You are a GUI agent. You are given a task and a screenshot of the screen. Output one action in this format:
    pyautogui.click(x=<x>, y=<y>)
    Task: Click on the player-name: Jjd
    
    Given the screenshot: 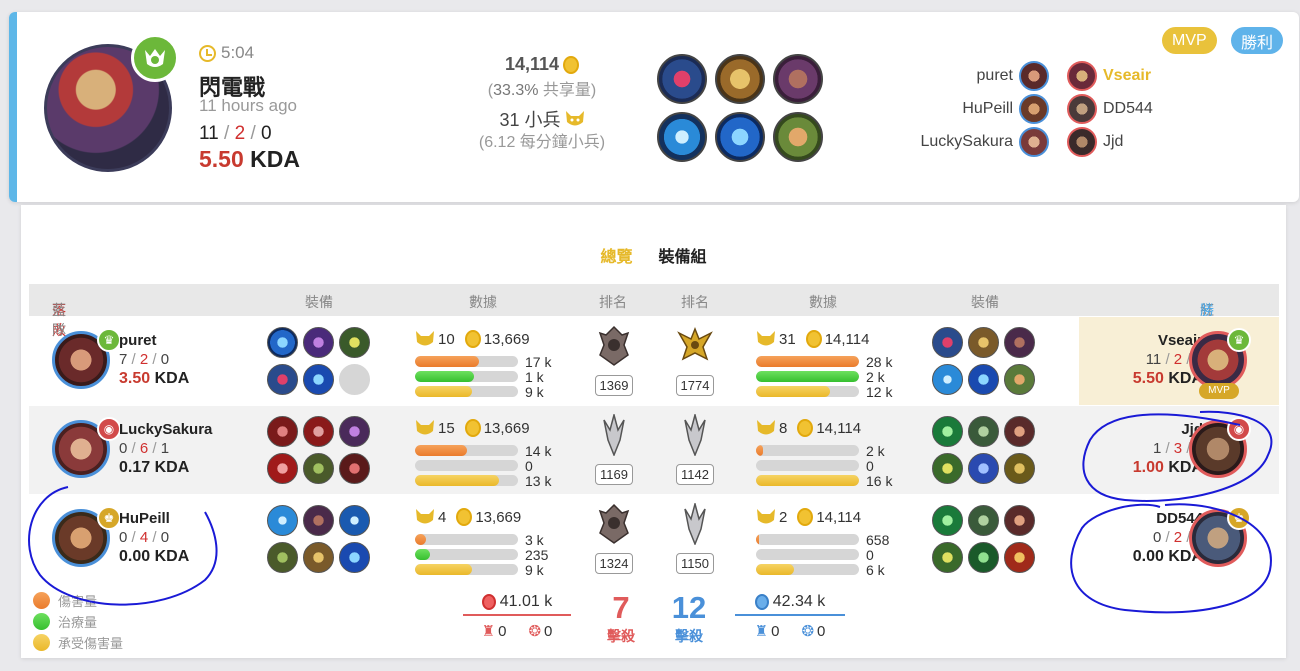 What is the action you would take?
    pyautogui.click(x=1147, y=429)
    